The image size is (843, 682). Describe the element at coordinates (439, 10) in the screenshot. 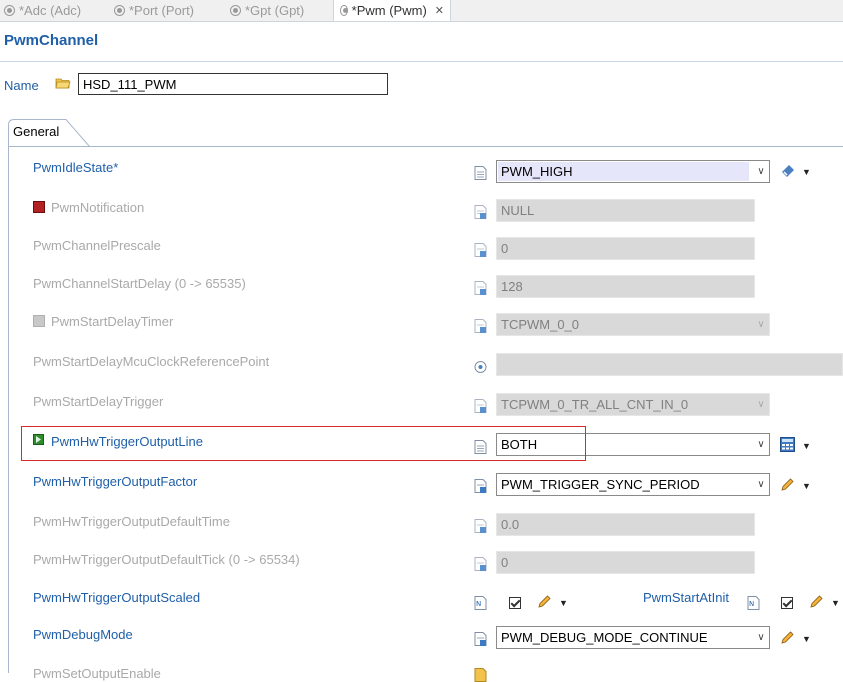

I see `close-icon: ✕` at that location.